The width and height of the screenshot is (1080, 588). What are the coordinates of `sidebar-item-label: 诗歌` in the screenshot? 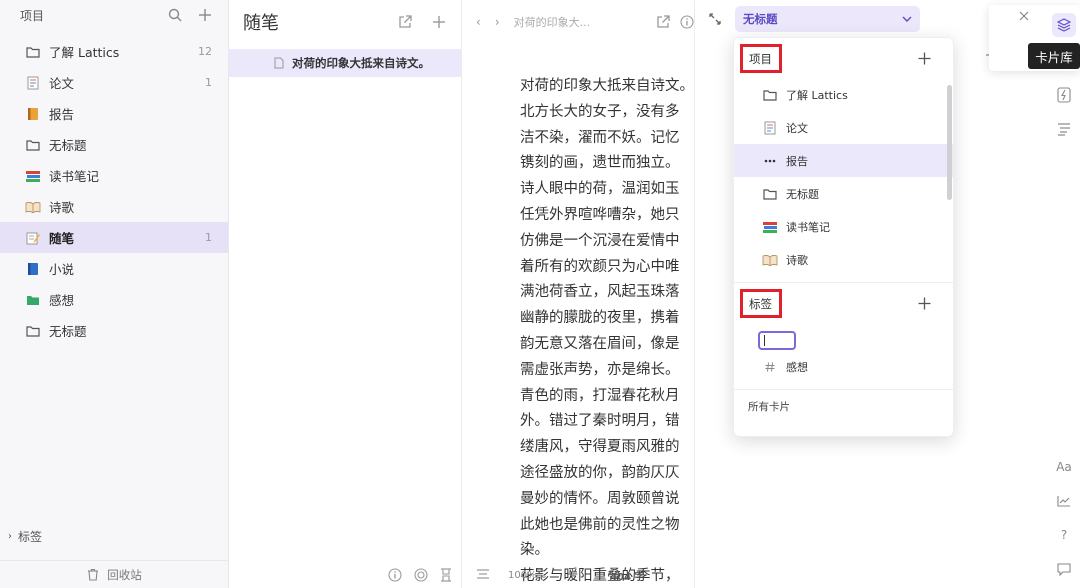 It's located at (62, 207).